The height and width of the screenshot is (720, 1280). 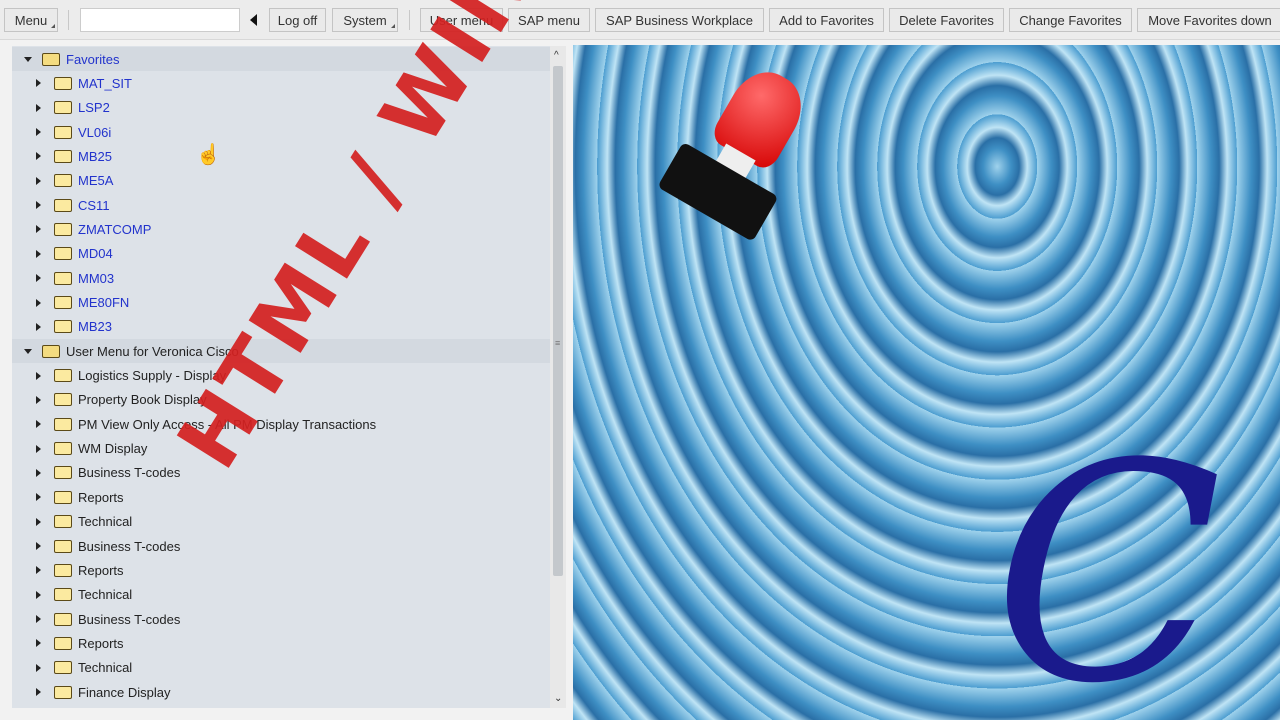 I want to click on tree-item-label: Favorites, so click(x=92, y=59).